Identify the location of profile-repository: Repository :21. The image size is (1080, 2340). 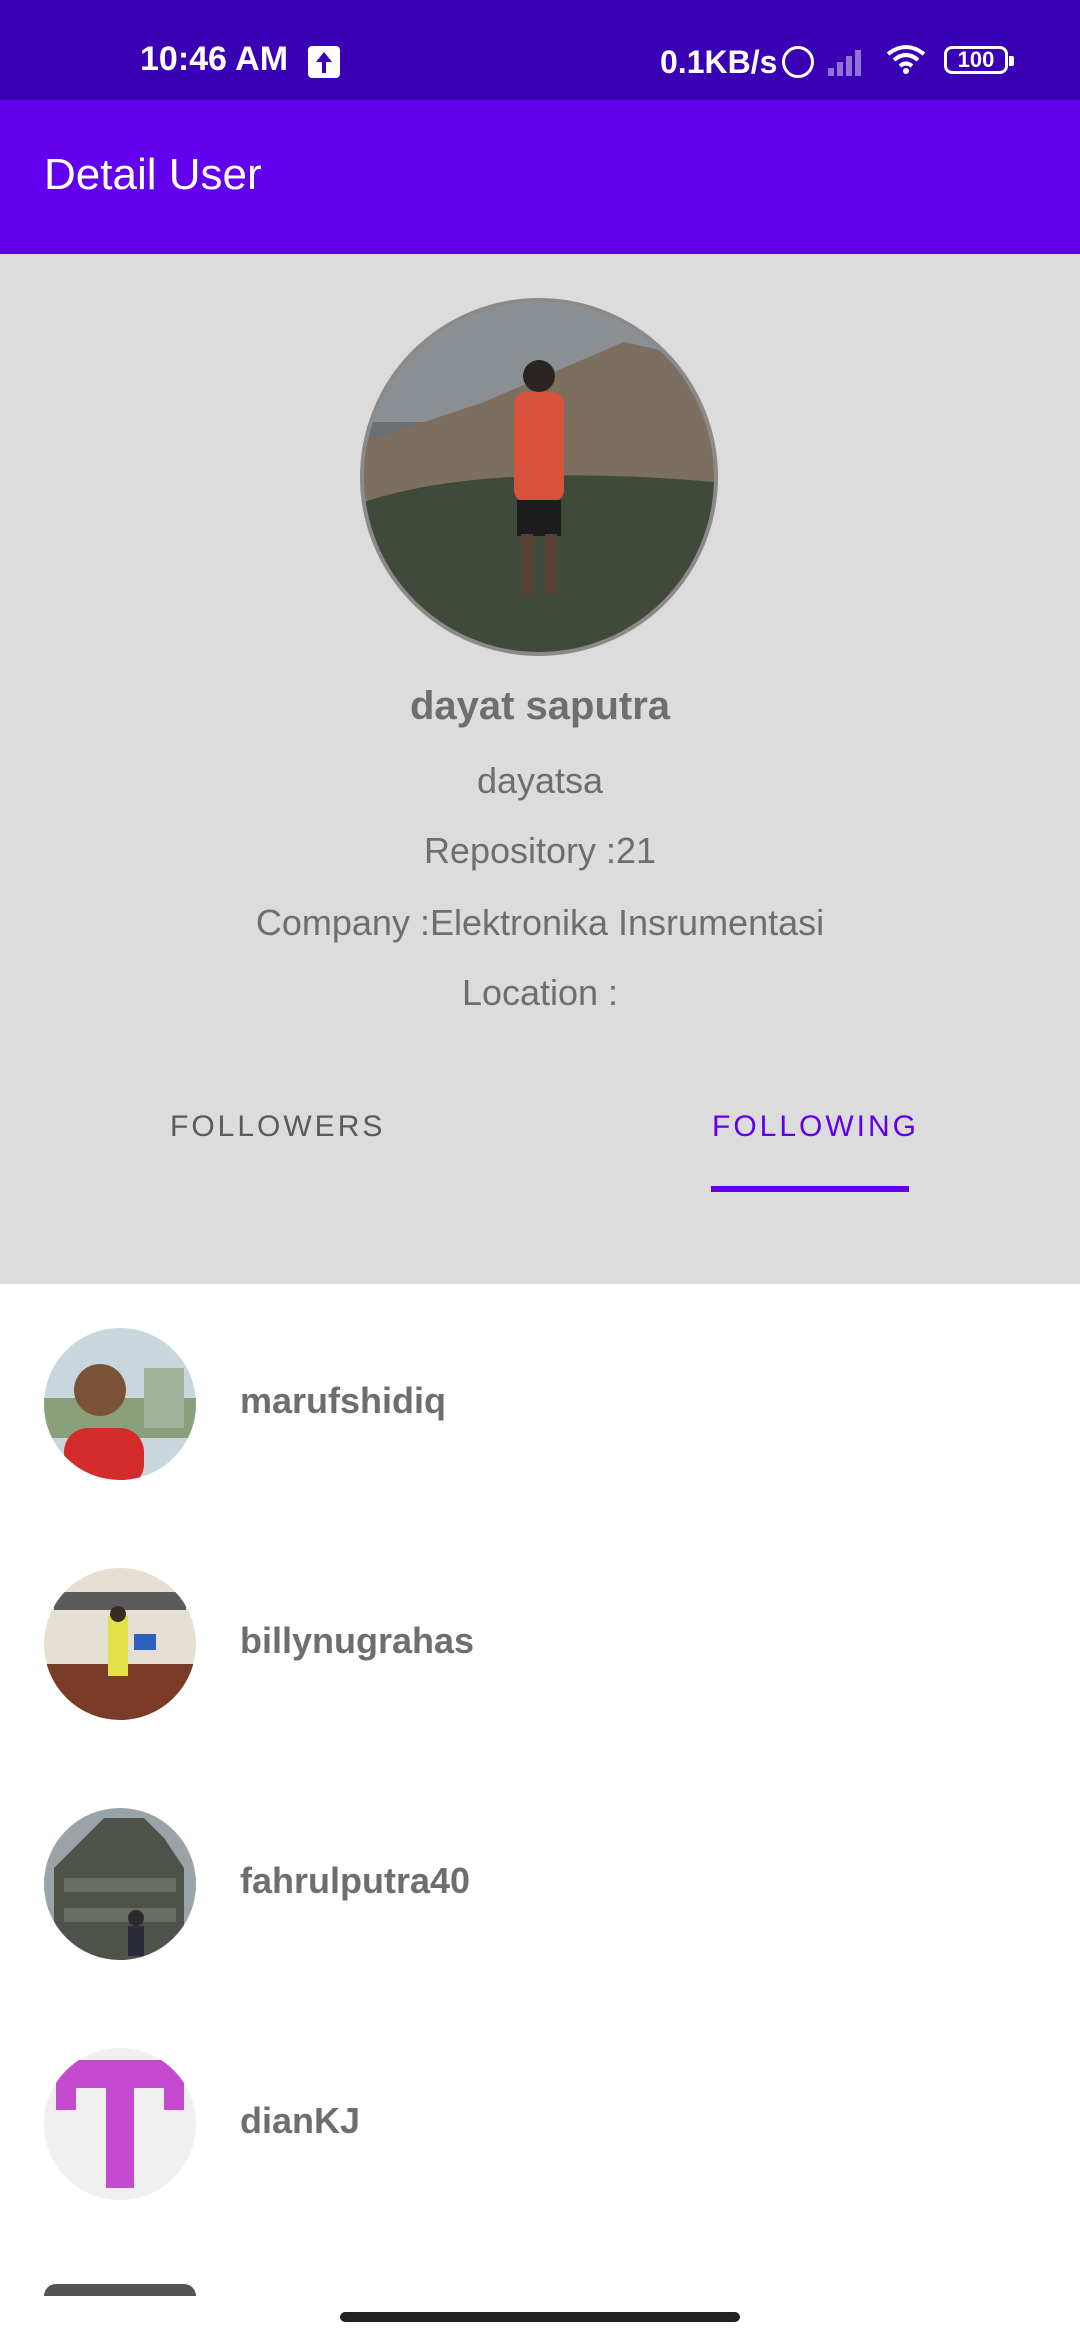
(540, 850).